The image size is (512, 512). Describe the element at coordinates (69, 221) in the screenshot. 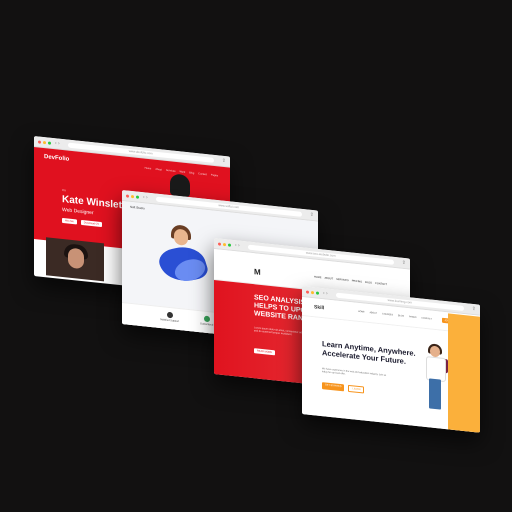

I see `hire-button: Hire Me` at that location.